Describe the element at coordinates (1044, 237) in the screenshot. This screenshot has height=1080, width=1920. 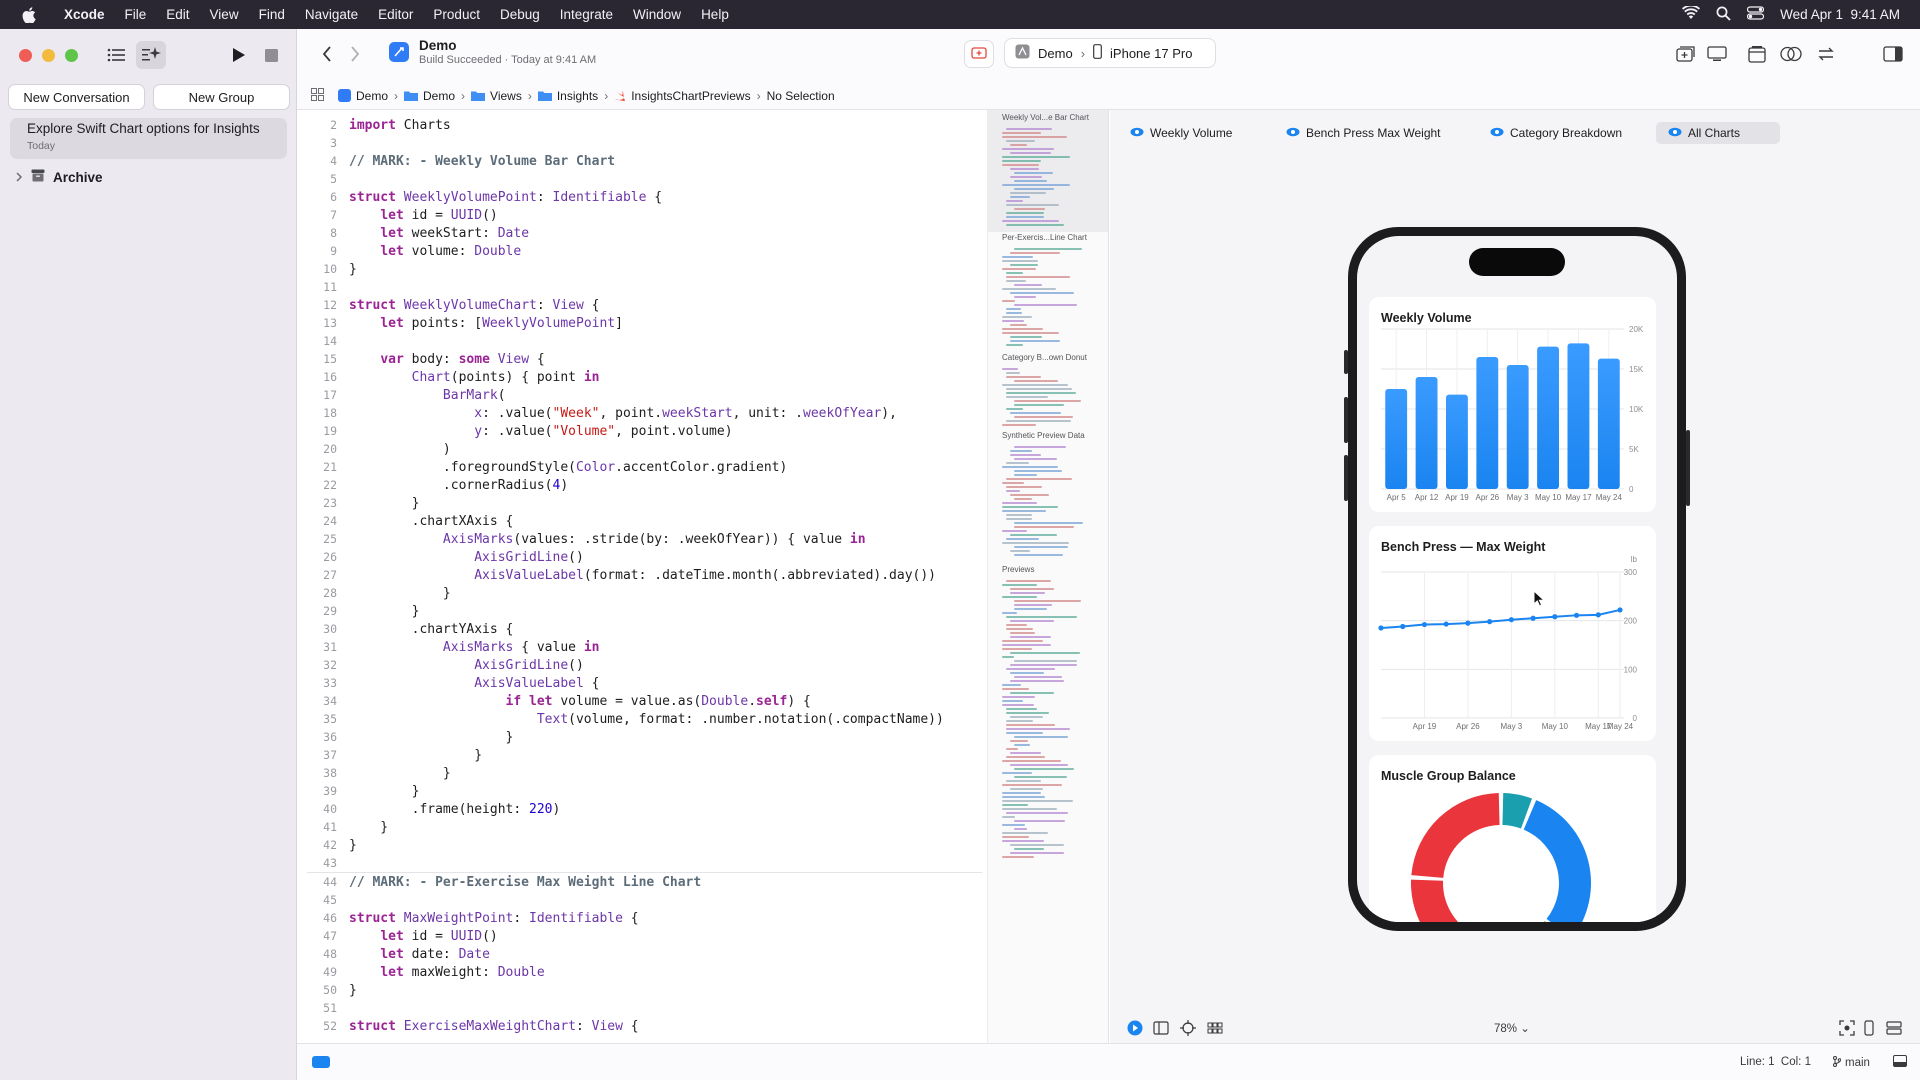
I see `minimap-section-label: Per-Exercis...Line Chart` at that location.